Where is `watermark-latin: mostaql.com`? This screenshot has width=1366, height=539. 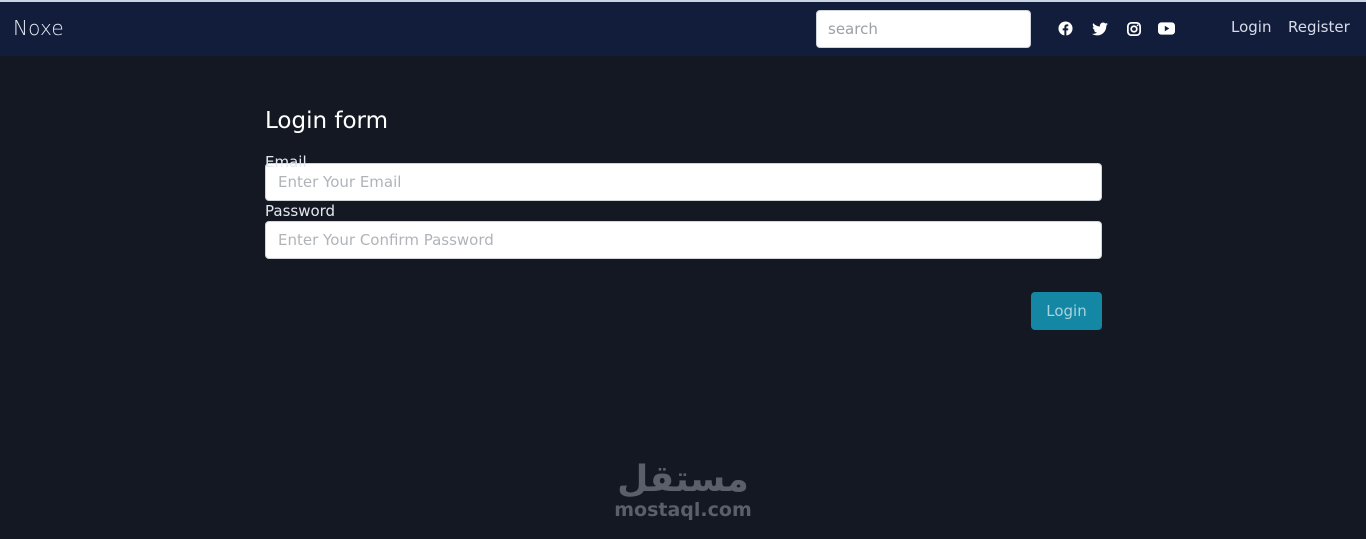
watermark-latin: mostaql.com is located at coordinates (683, 510).